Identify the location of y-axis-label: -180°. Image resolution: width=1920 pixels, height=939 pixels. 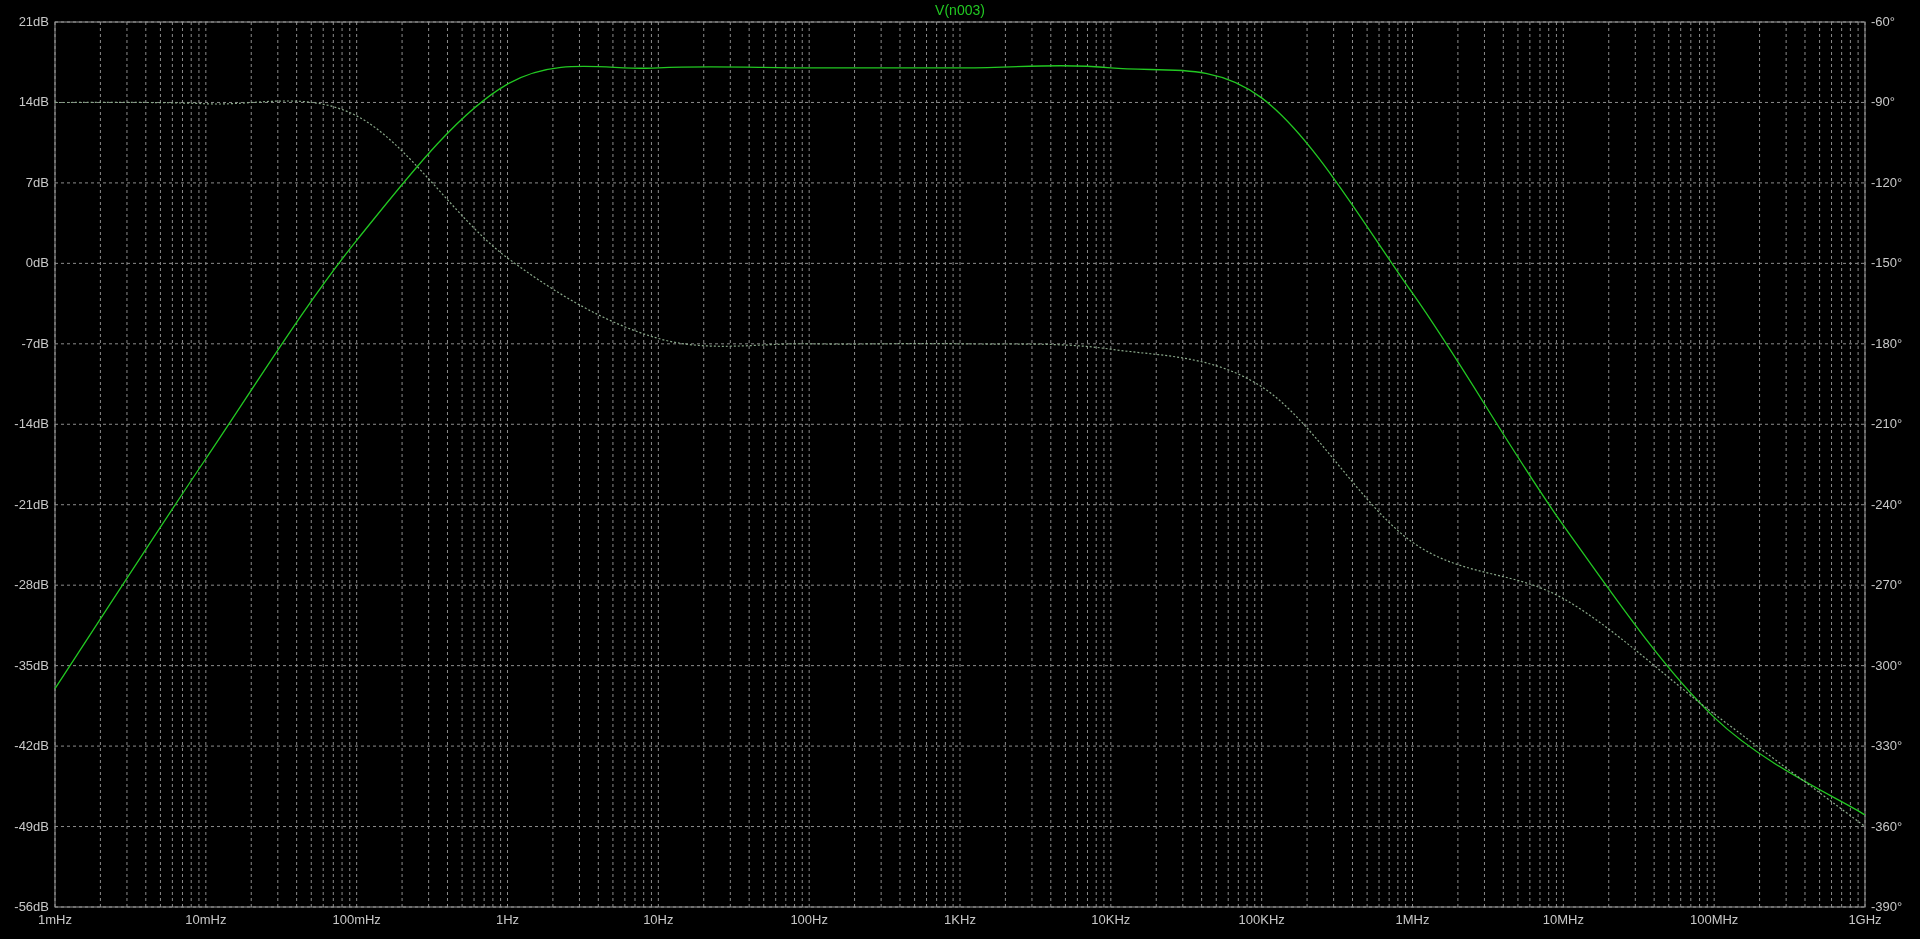
(1887, 343).